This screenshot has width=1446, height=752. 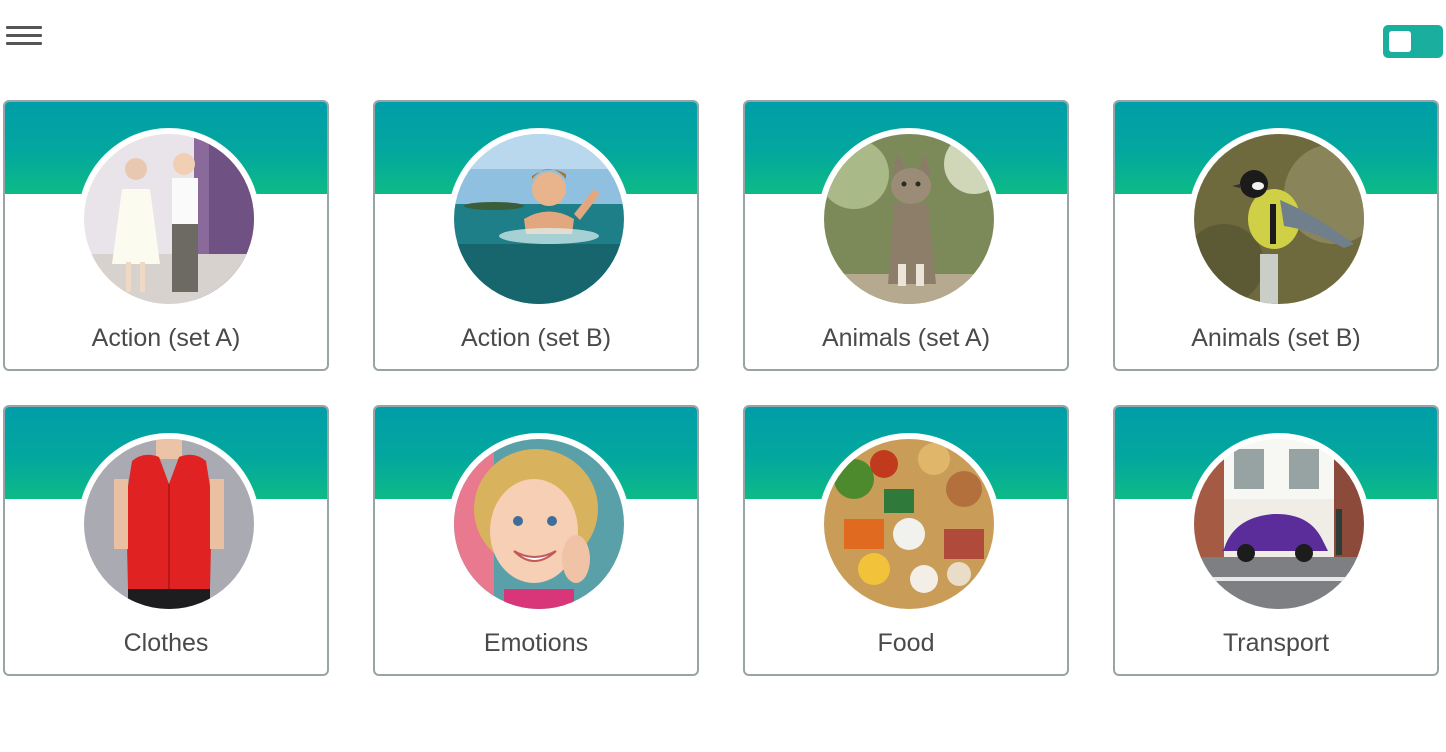 What do you see at coordinates (1413, 41) in the screenshot?
I see `toggle-switch` at bounding box center [1413, 41].